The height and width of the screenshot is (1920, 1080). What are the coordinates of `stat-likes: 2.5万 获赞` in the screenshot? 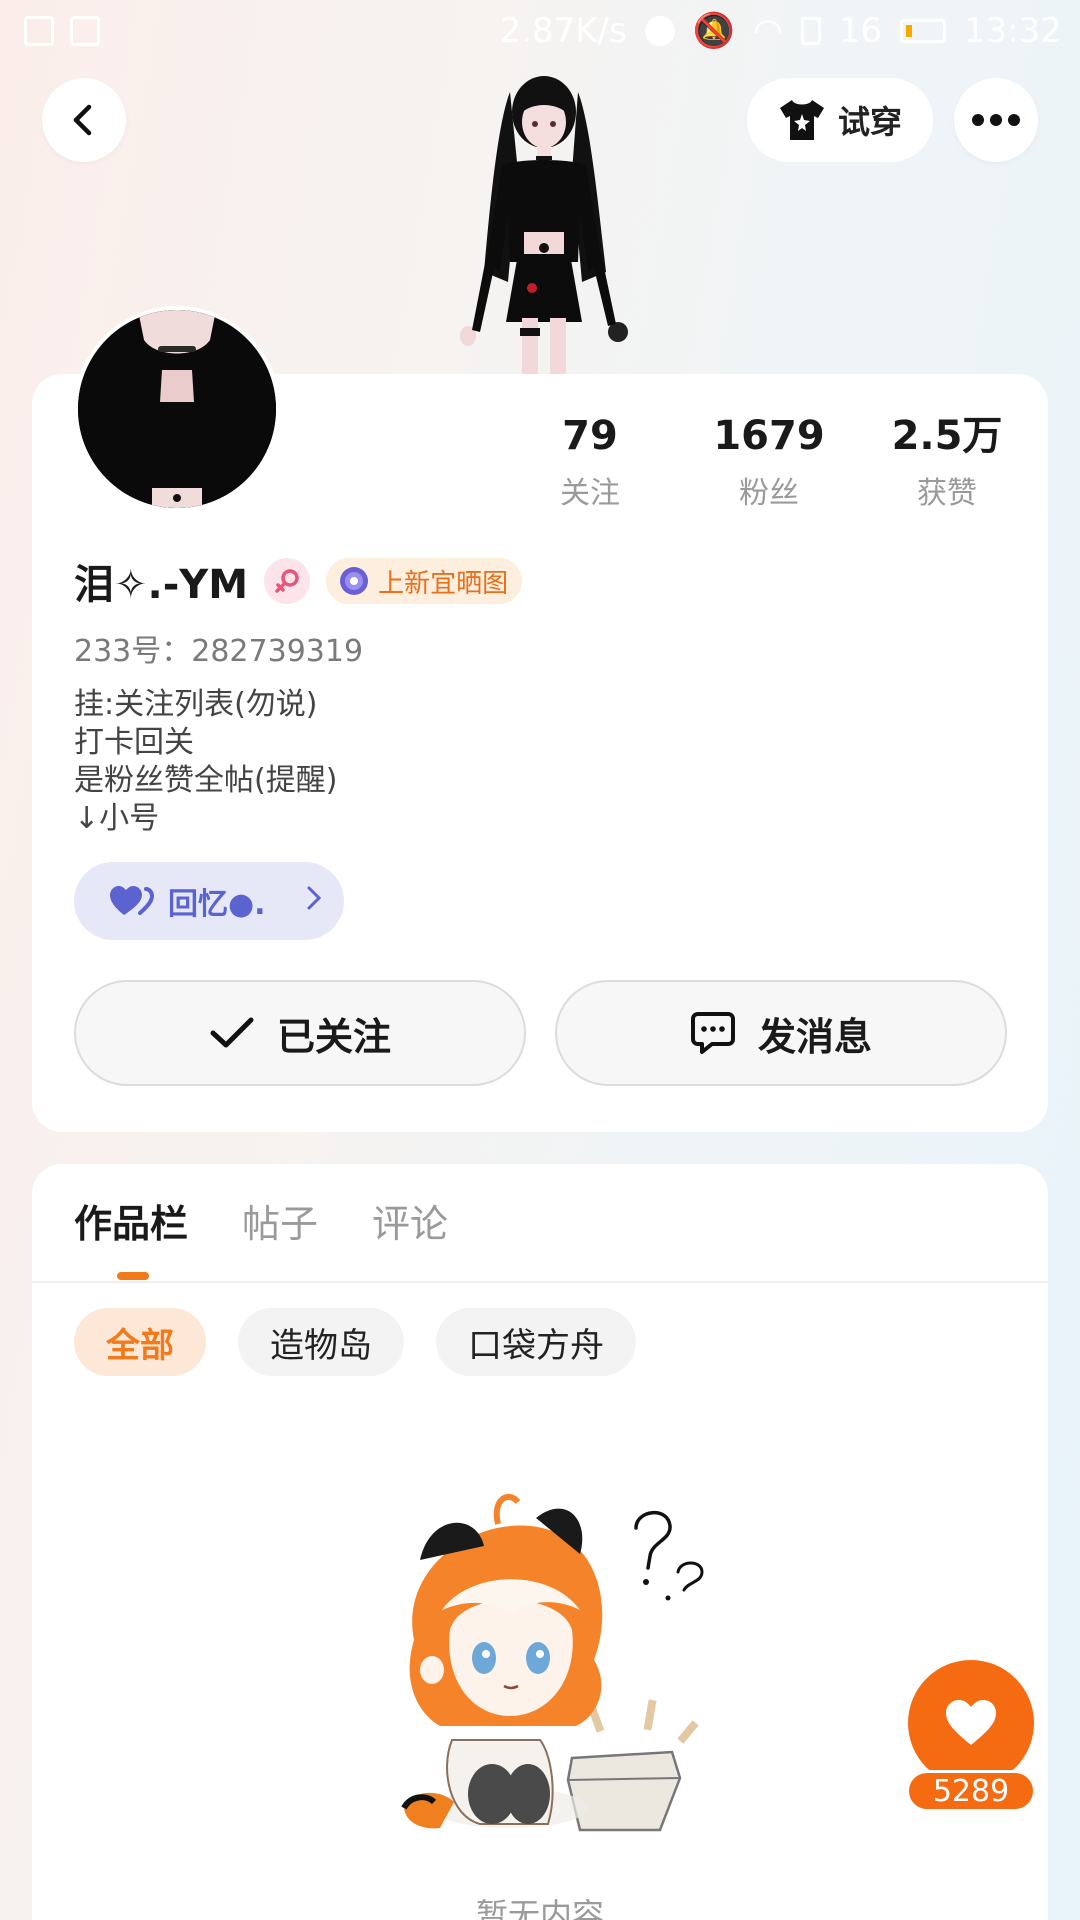 It's located at (947, 460).